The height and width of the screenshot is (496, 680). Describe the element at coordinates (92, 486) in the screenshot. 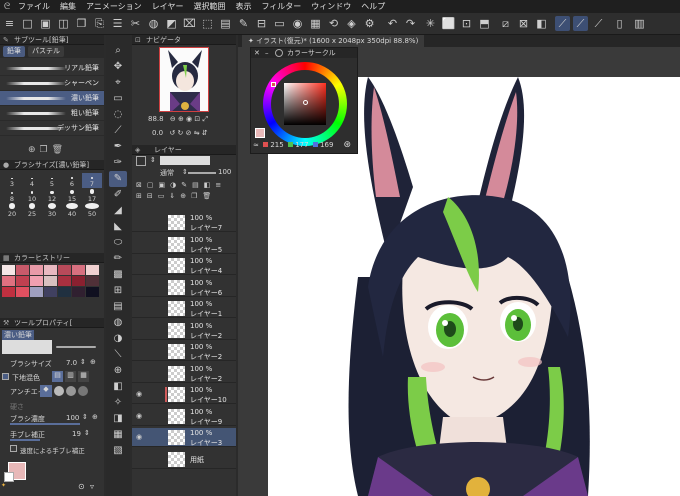

I see `scroll-down-icon: ▿` at that location.